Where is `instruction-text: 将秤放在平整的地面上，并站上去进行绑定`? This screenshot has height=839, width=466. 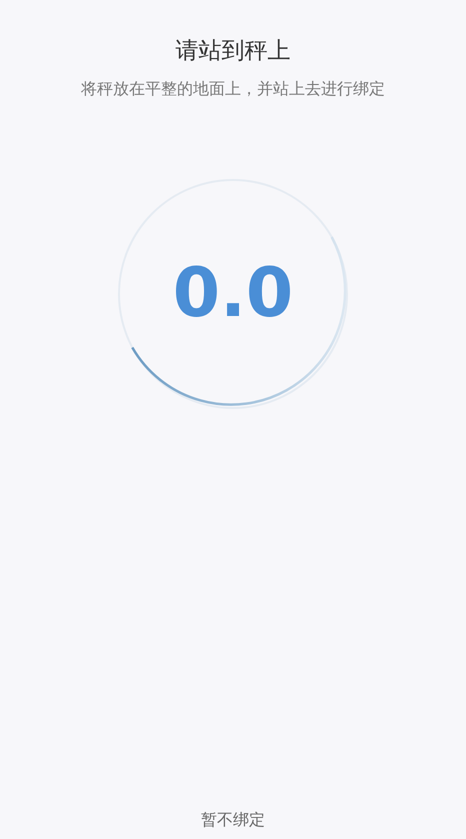
instruction-text: 将秤放在平整的地面上，并站上去进行绑定 is located at coordinates (233, 89).